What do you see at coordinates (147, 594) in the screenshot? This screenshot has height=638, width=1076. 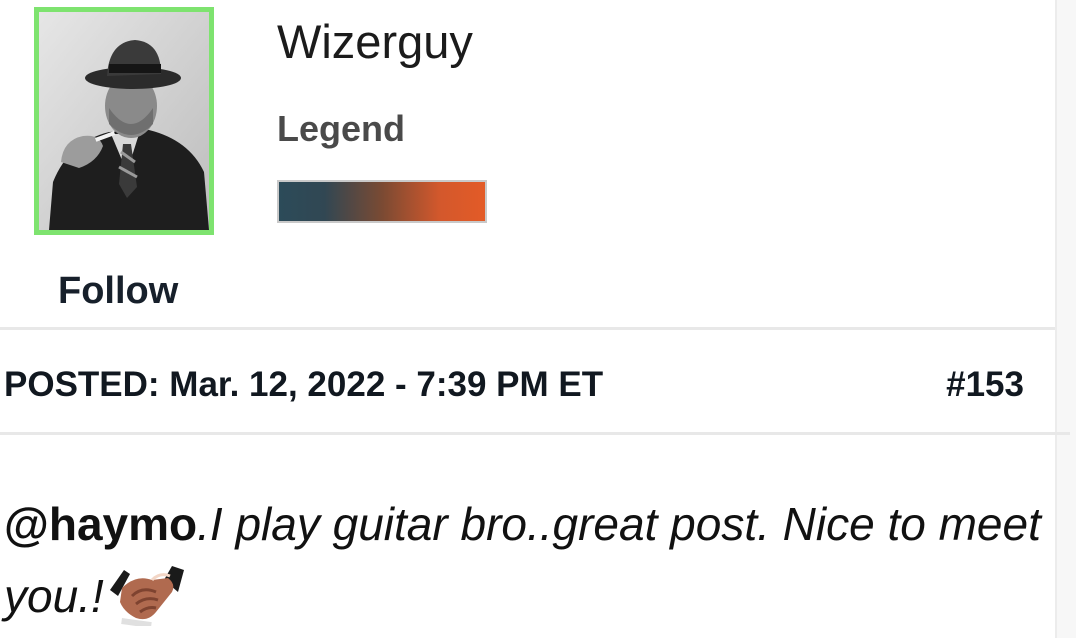 I see `handshake-icon` at bounding box center [147, 594].